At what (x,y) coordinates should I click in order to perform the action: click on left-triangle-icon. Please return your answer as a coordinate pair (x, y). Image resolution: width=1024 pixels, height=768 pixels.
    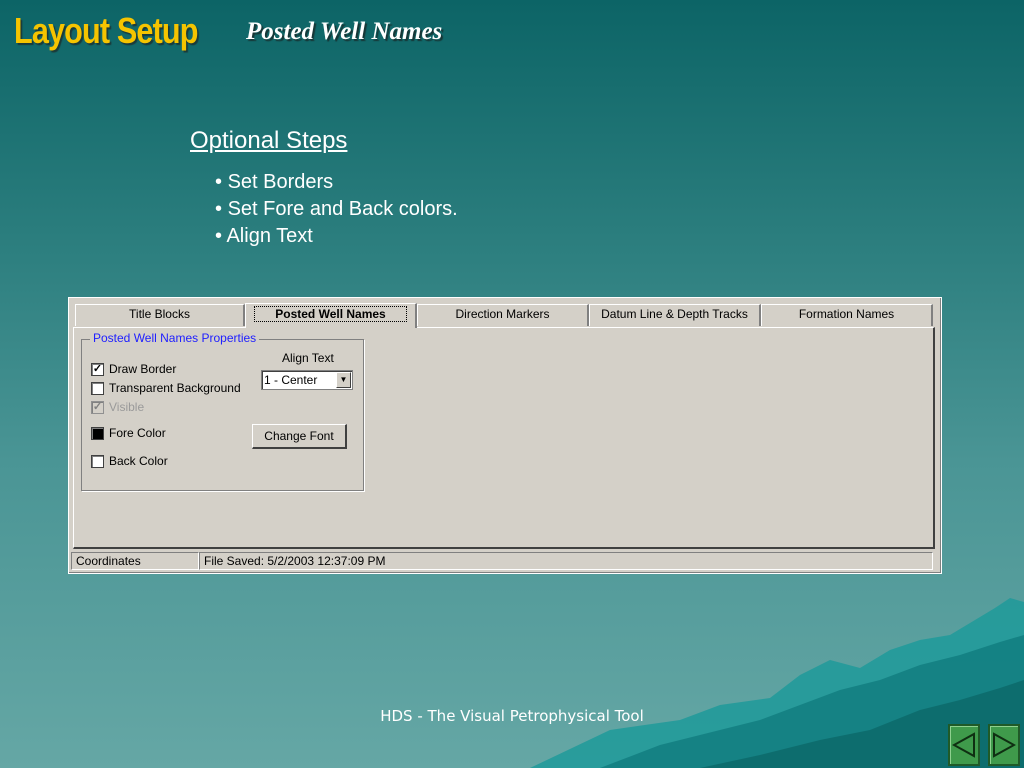
    Looking at the image, I should click on (963, 745).